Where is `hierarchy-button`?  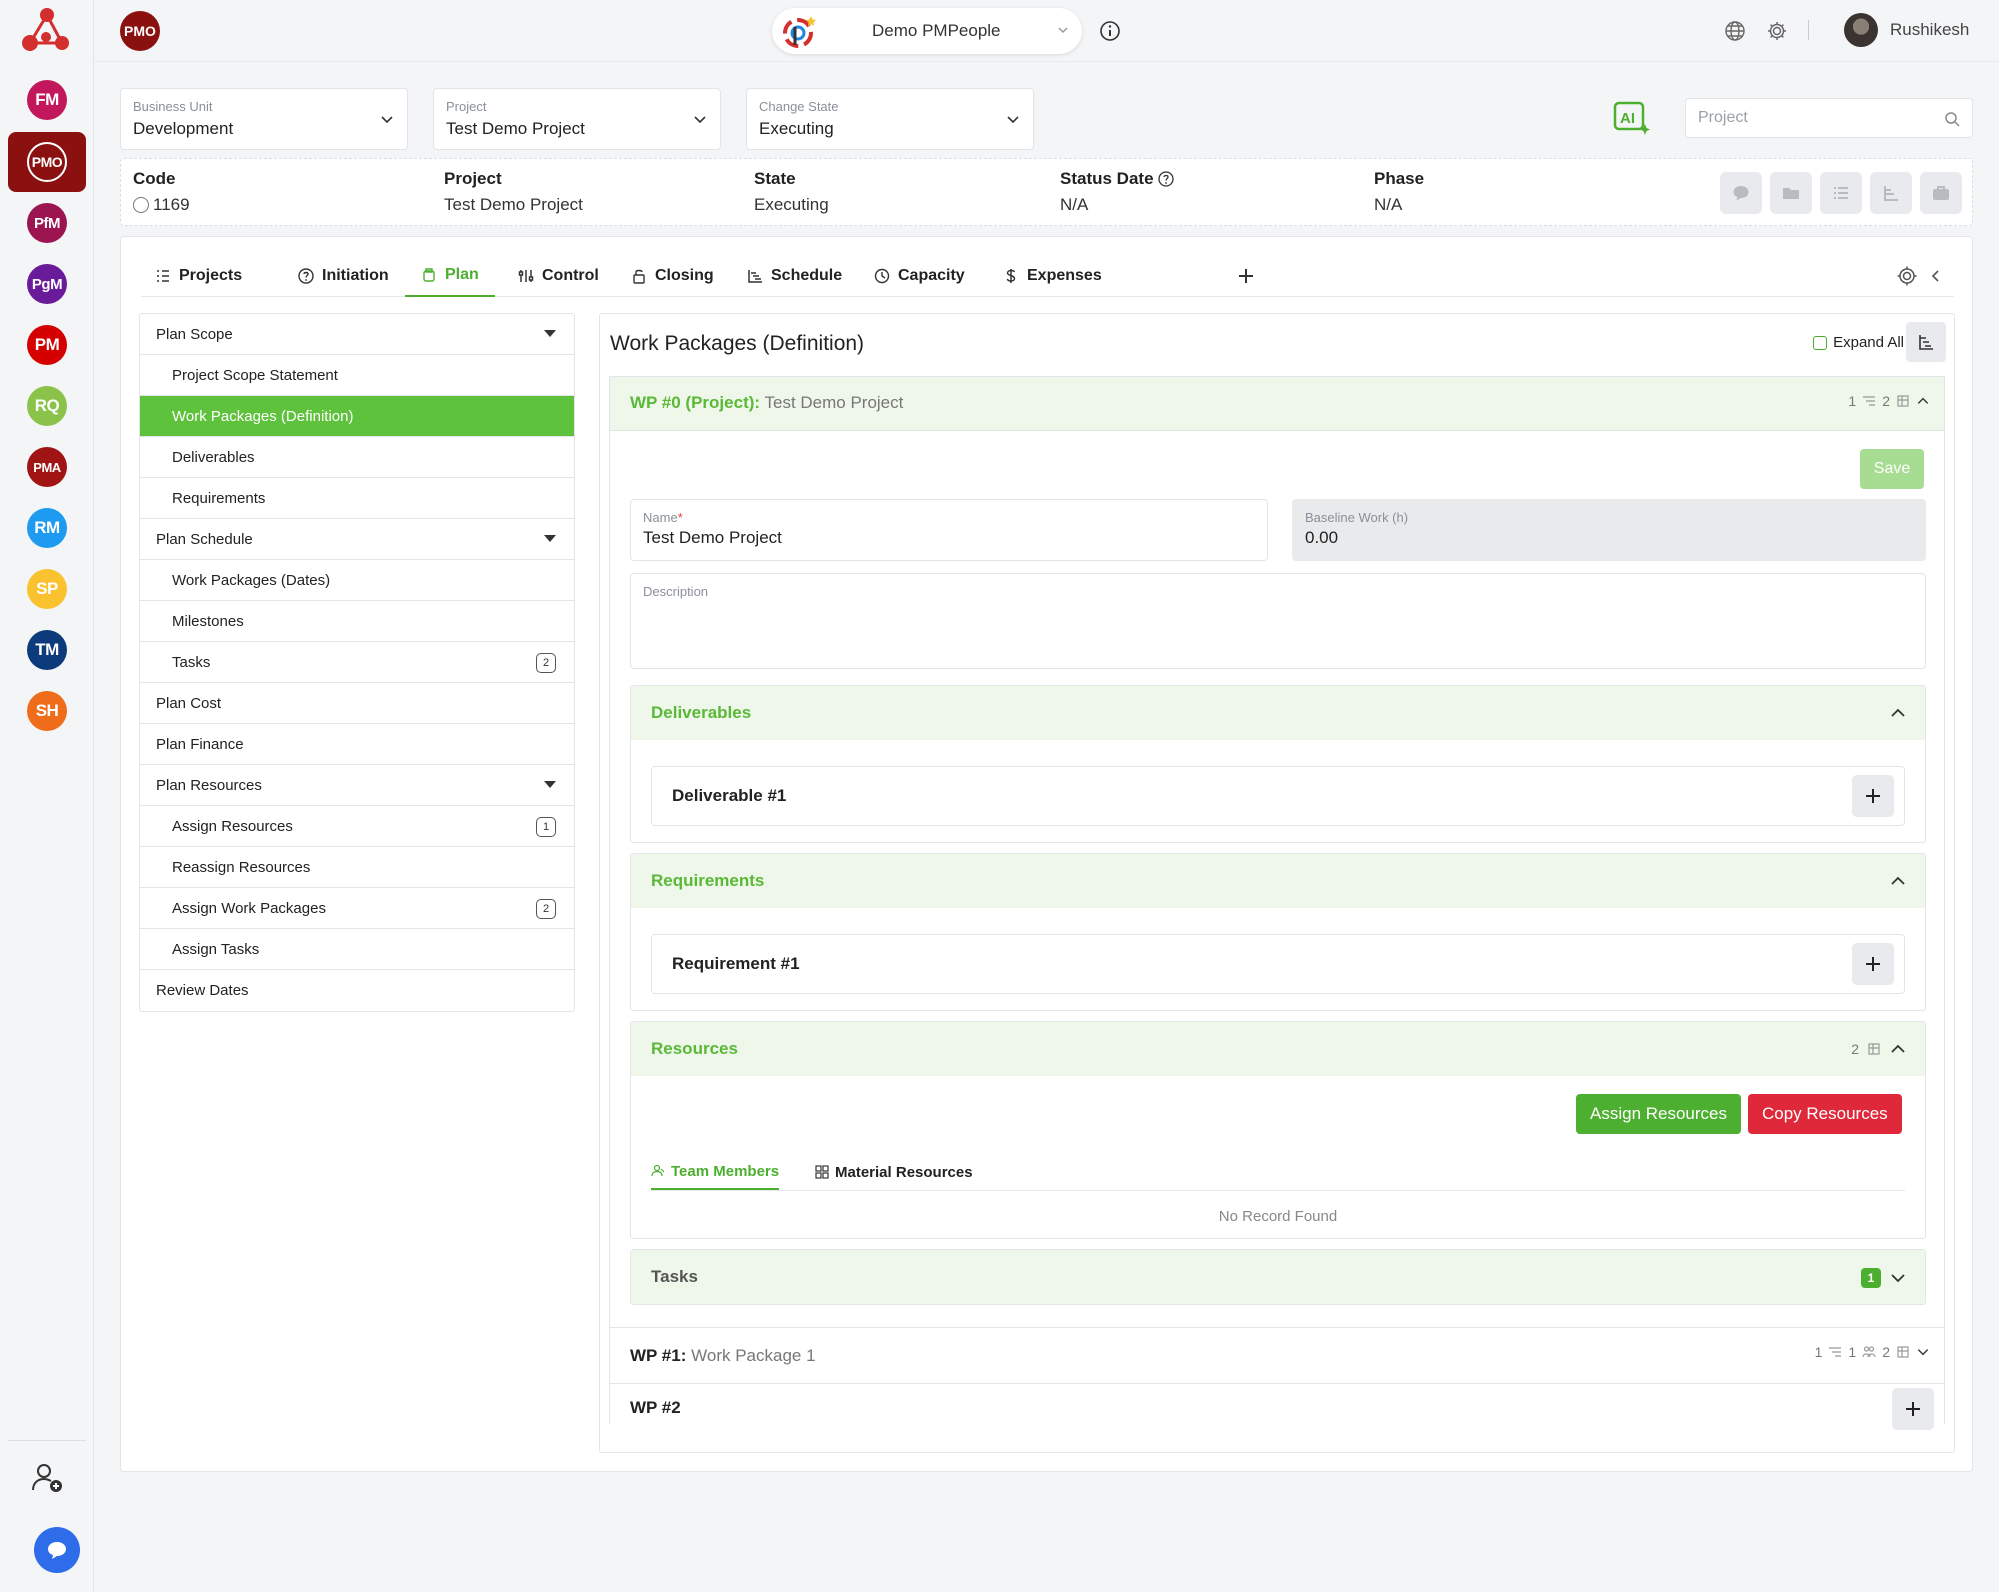
hierarchy-button is located at coordinates (1891, 193).